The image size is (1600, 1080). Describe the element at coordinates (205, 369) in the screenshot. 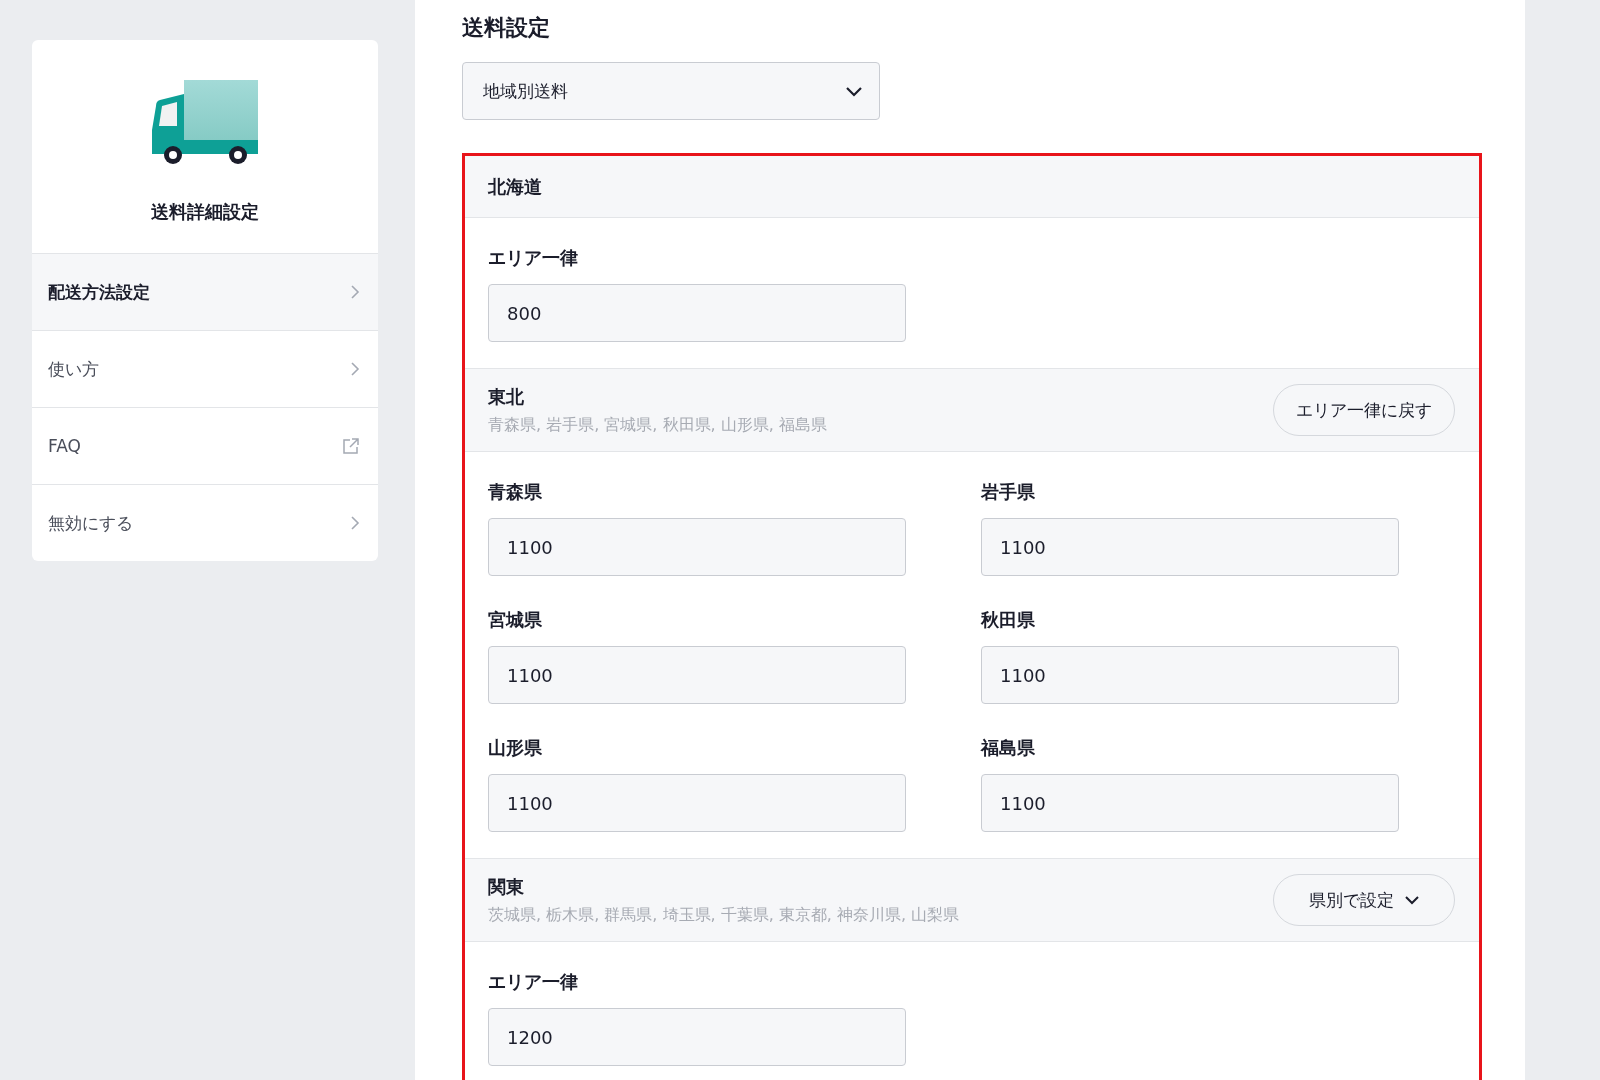

I see `sidebar-item: 使い方` at that location.